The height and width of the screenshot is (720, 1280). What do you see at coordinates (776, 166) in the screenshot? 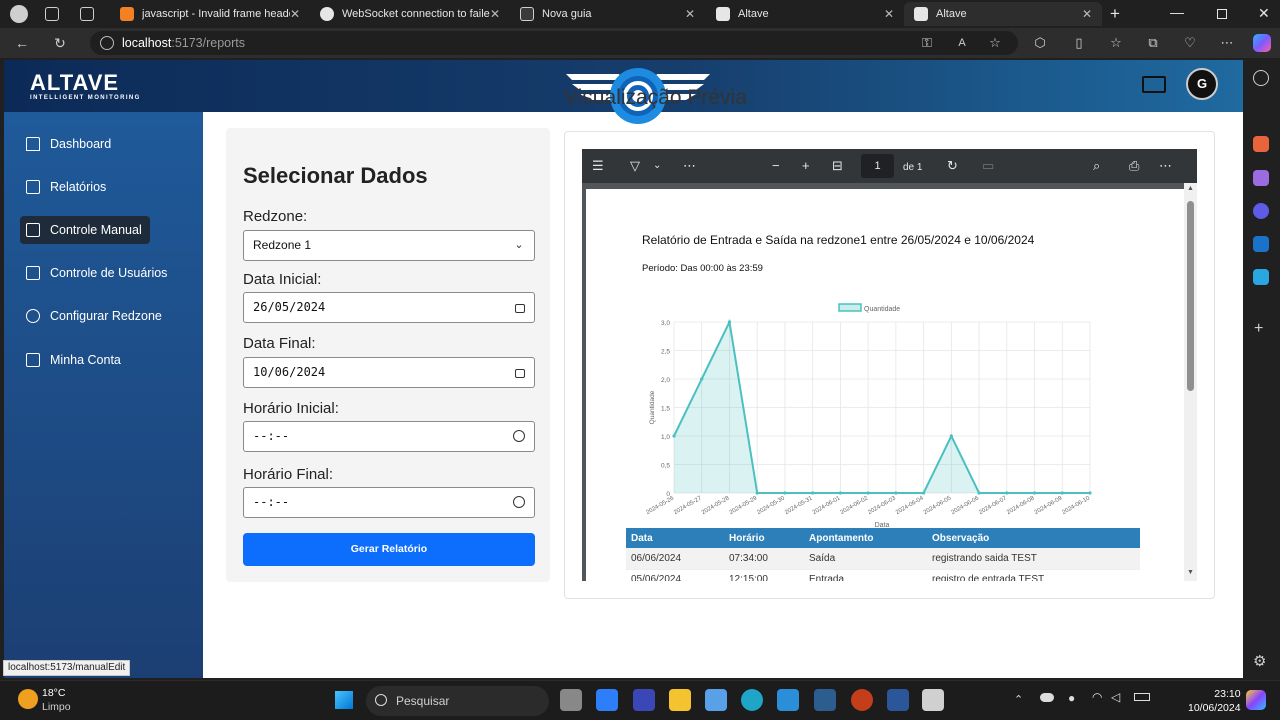
I see `zoom-out-icon: −` at bounding box center [776, 166].